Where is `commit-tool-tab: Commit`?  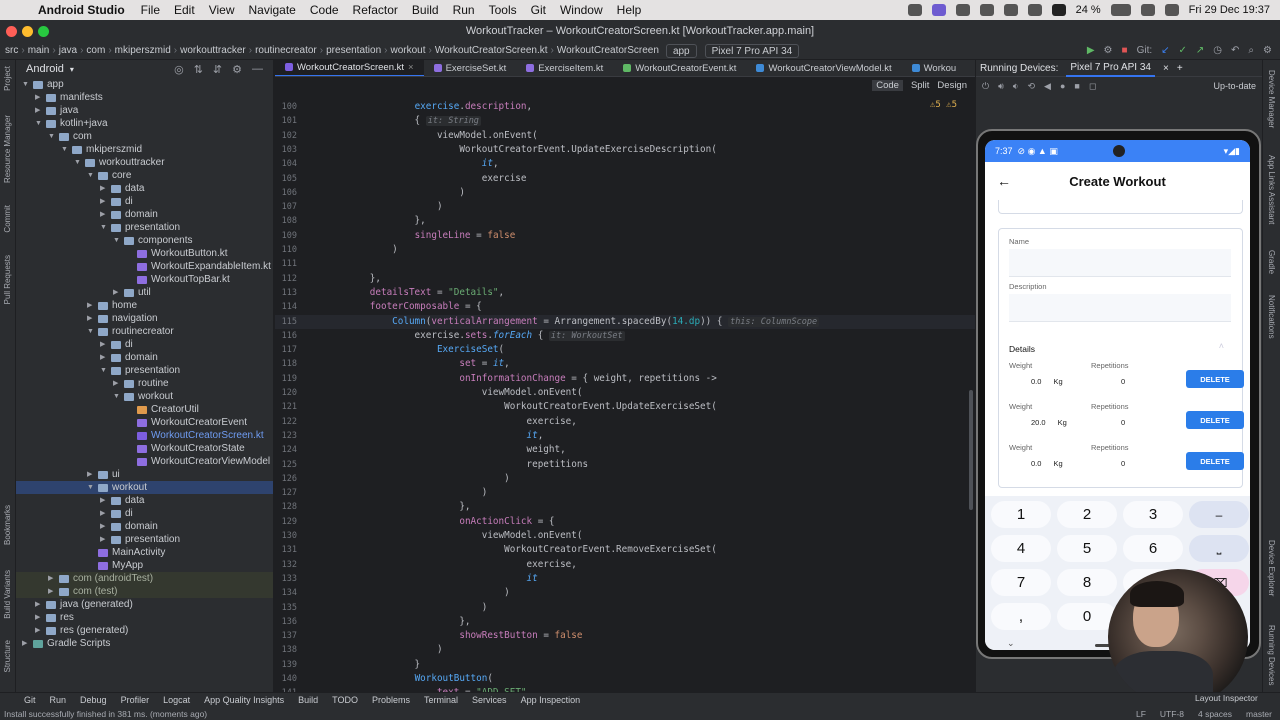 commit-tool-tab: Commit is located at coordinates (7, 219).